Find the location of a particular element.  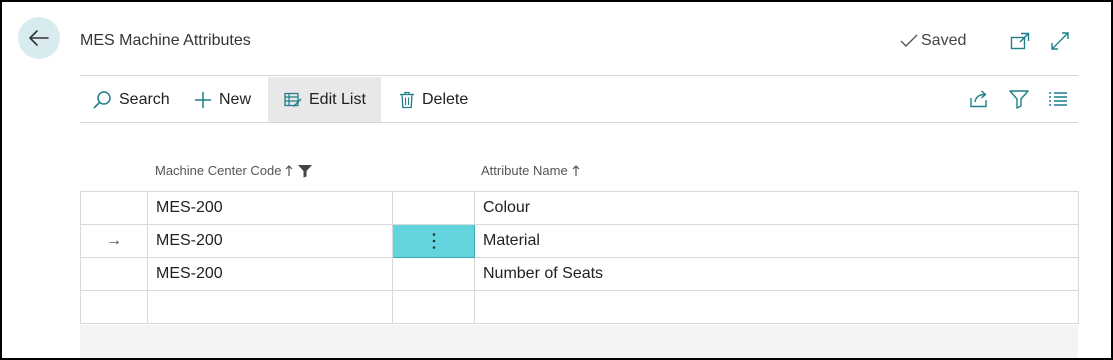

delete-button: Delete is located at coordinates (433, 99).